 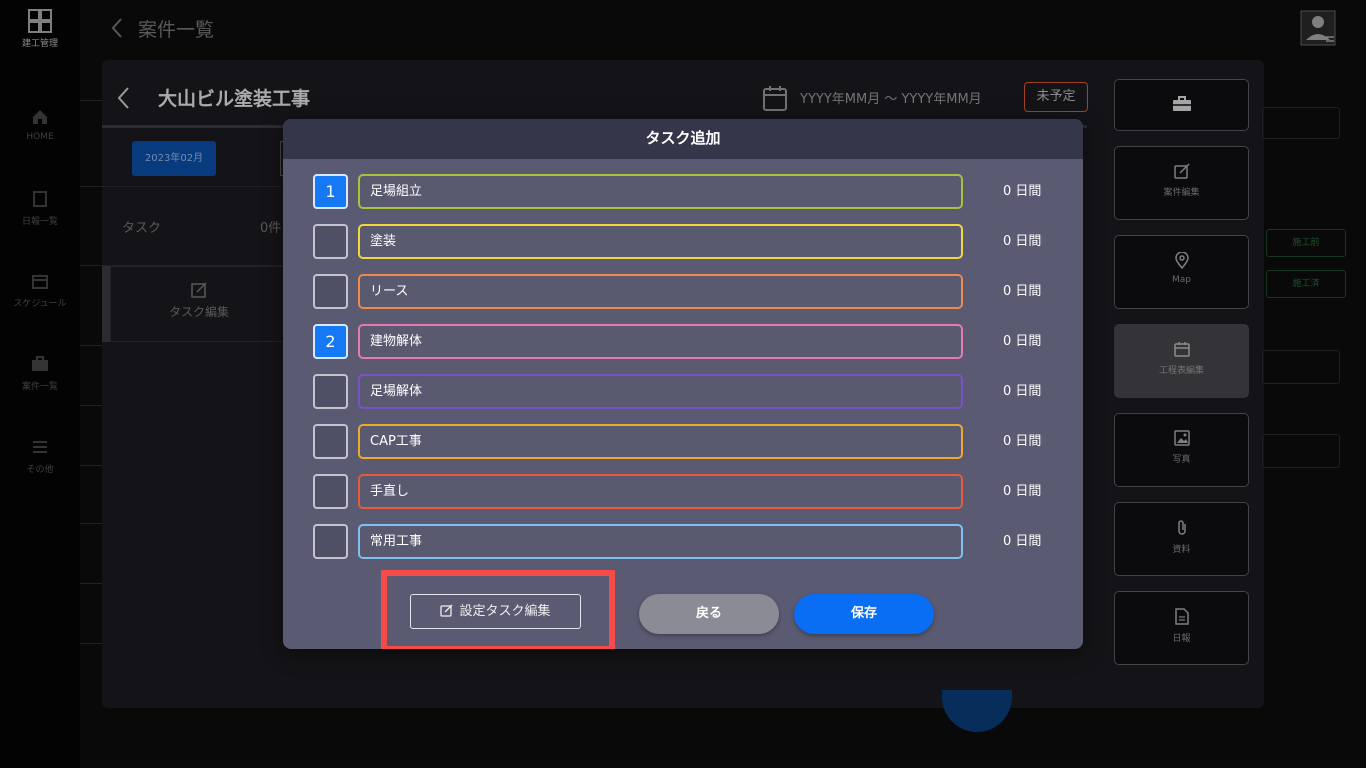 What do you see at coordinates (660, 541) in the screenshot?
I see `task-name: 常用工事` at bounding box center [660, 541].